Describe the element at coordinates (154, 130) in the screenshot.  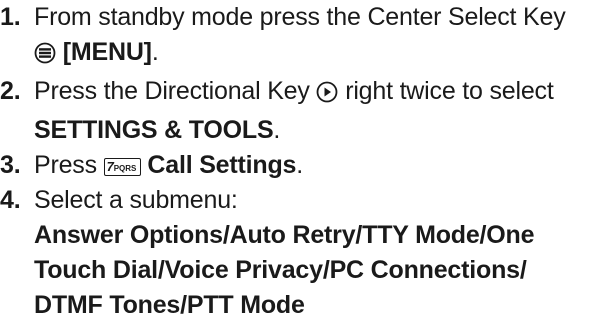
I see `settings-tools-label: SETTINGS & TOOLS` at that location.